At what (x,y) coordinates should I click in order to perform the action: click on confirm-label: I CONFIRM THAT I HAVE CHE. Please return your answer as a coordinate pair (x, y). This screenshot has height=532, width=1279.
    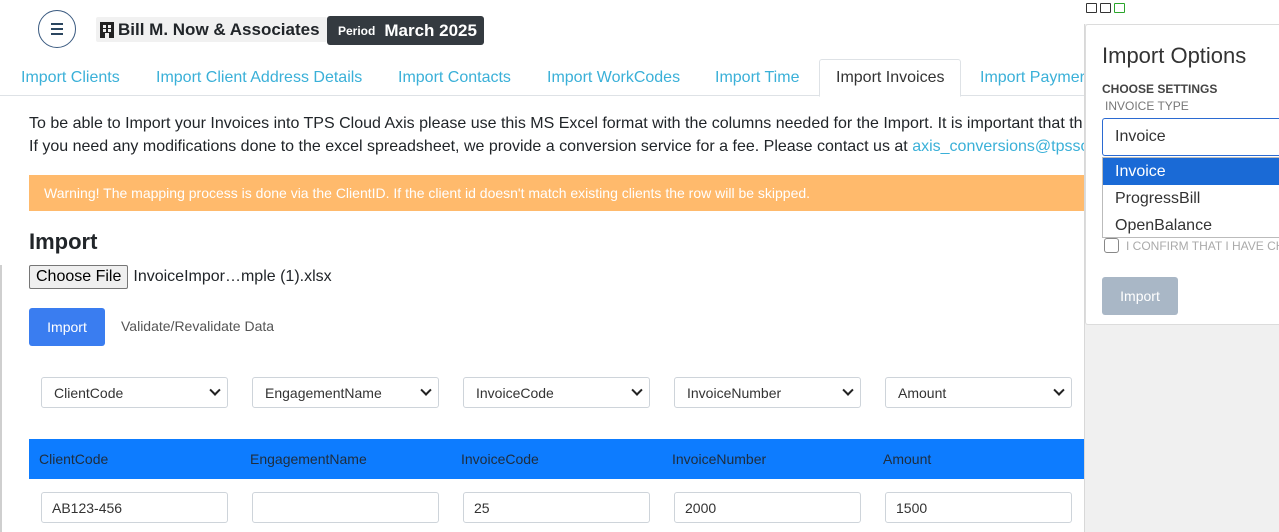
    Looking at the image, I should click on (1202, 245).